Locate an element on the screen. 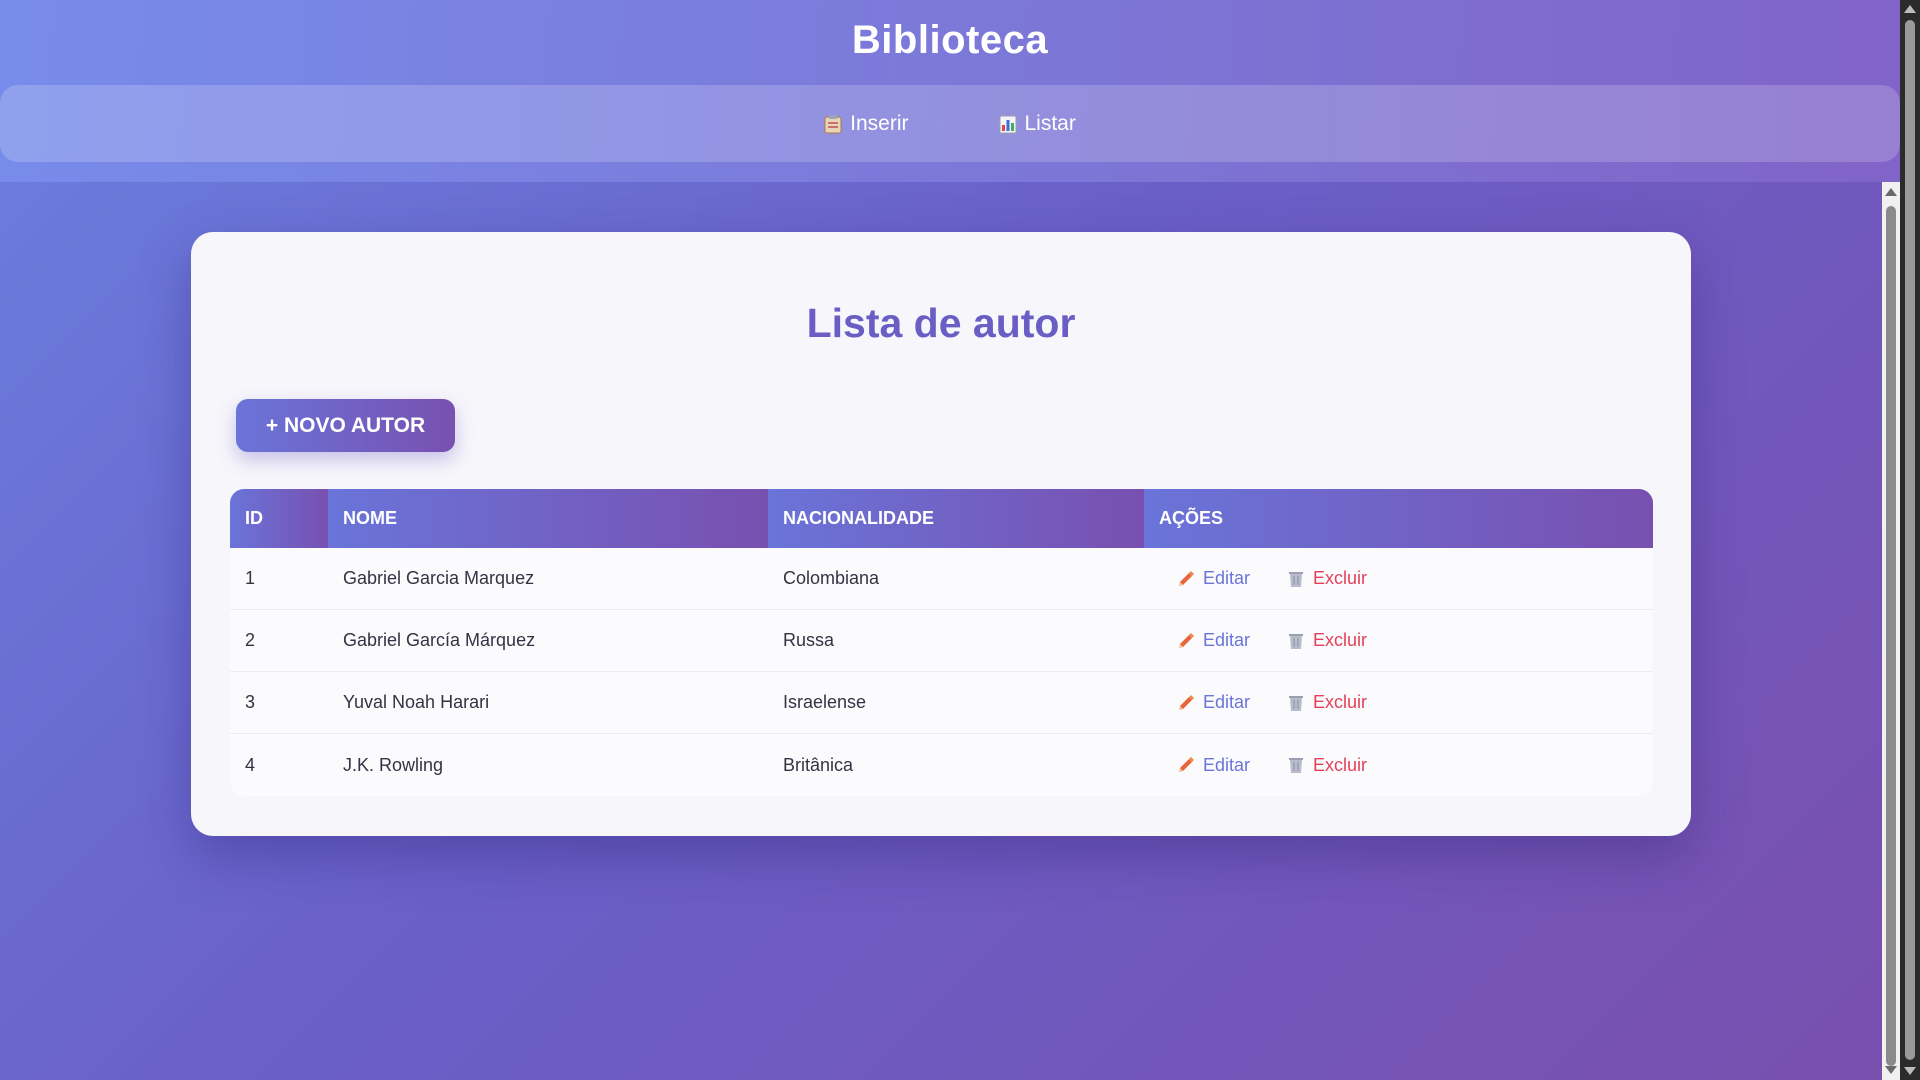  app-title: Biblioteca is located at coordinates (950, 40).